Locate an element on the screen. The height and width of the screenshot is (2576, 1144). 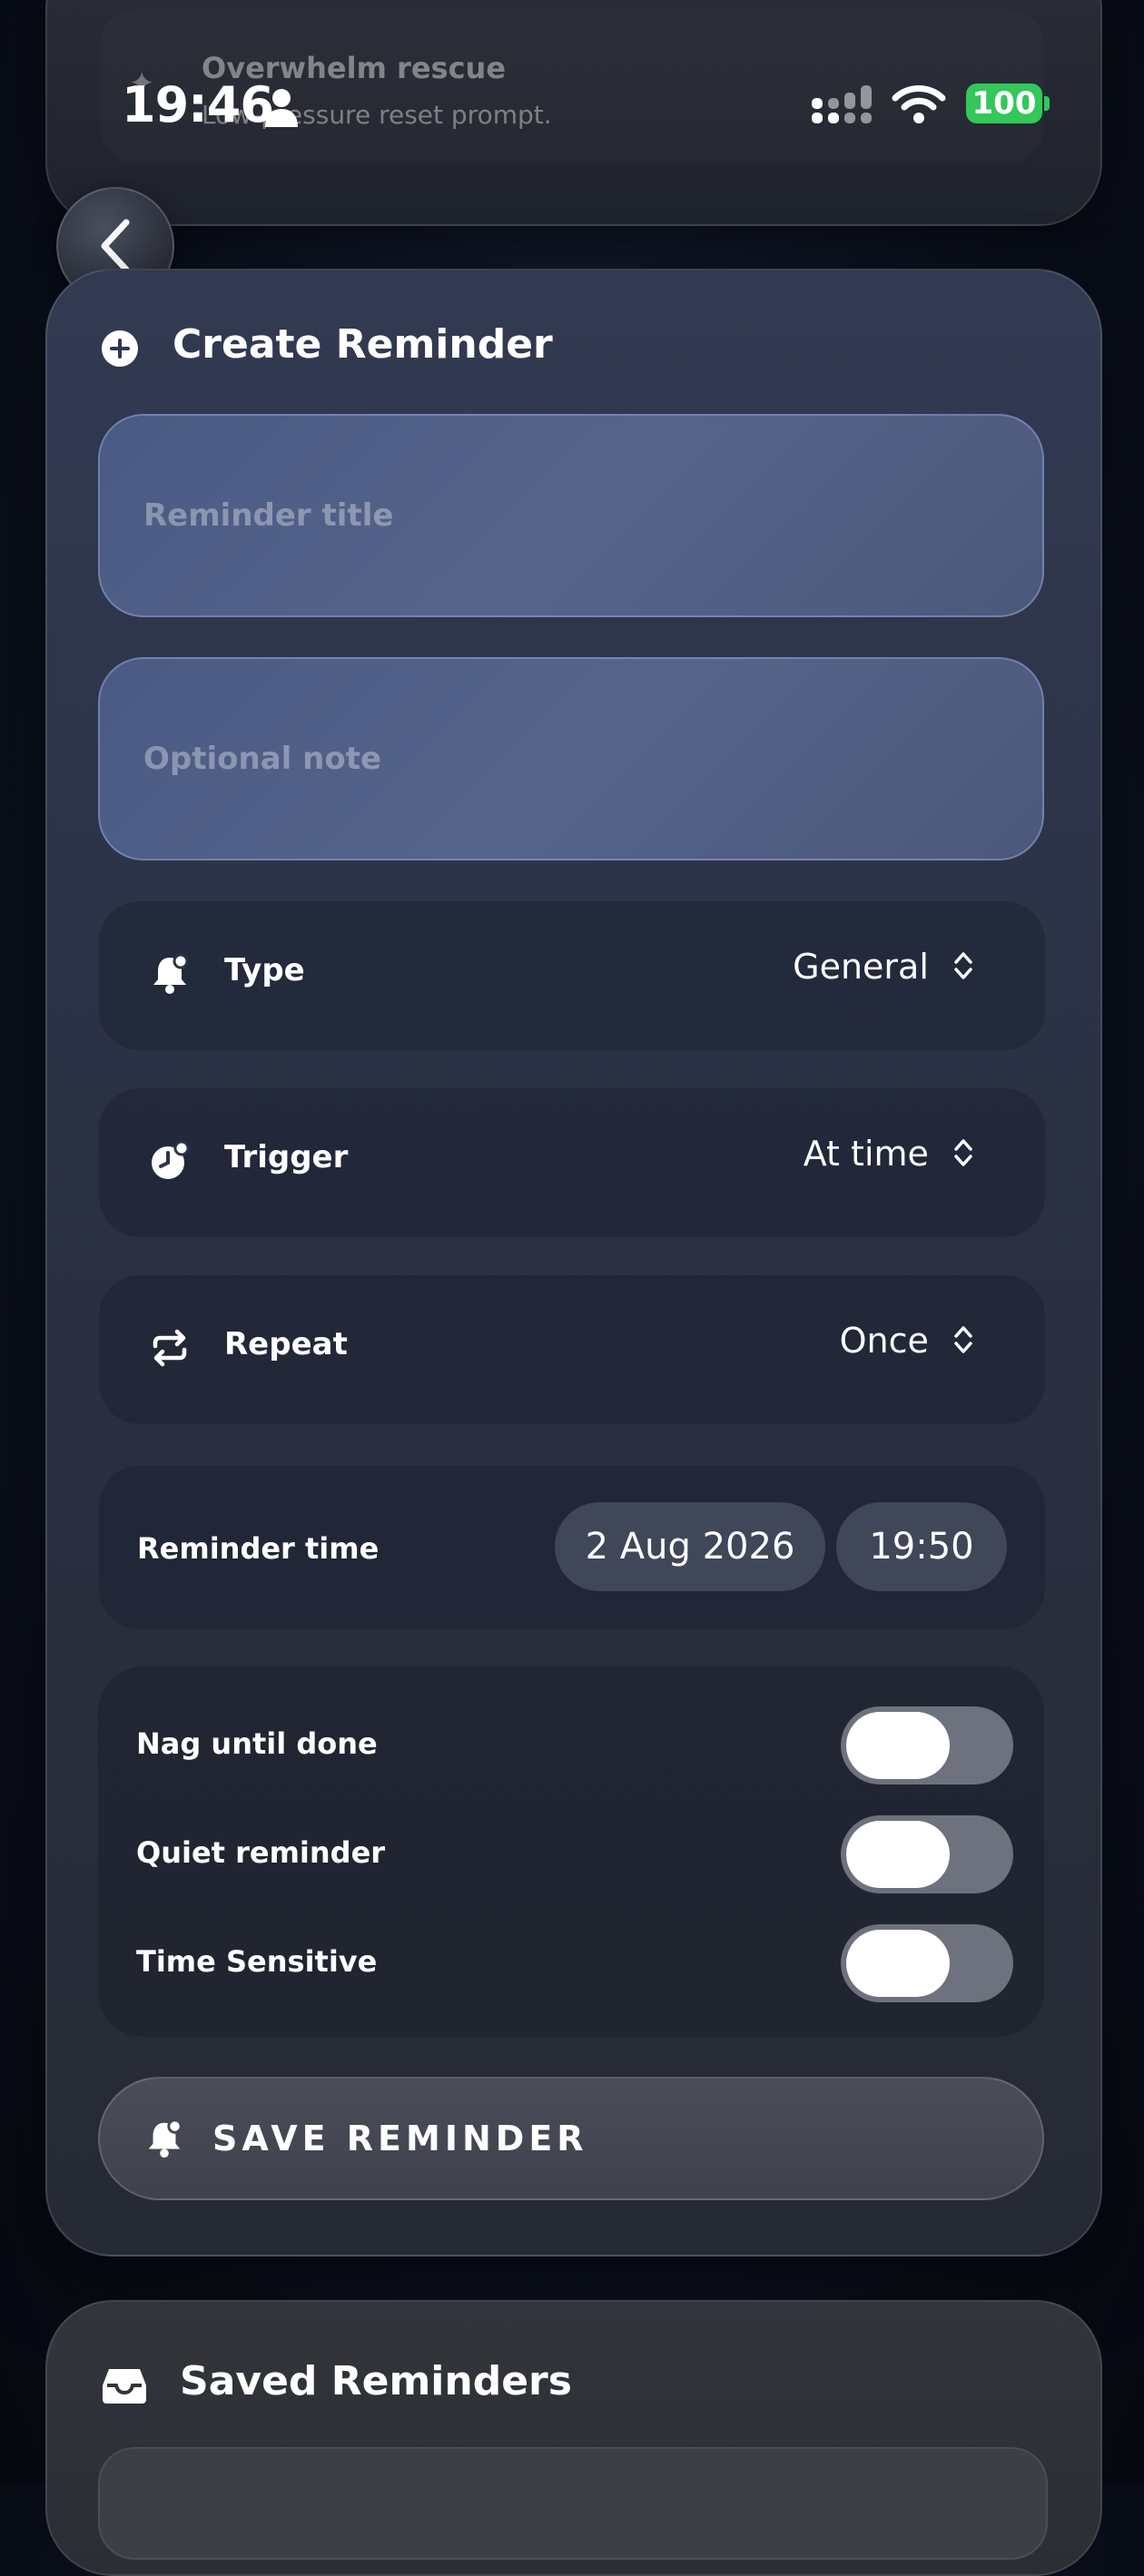
reminder-time-label: Reminder time is located at coordinates (258, 1548).